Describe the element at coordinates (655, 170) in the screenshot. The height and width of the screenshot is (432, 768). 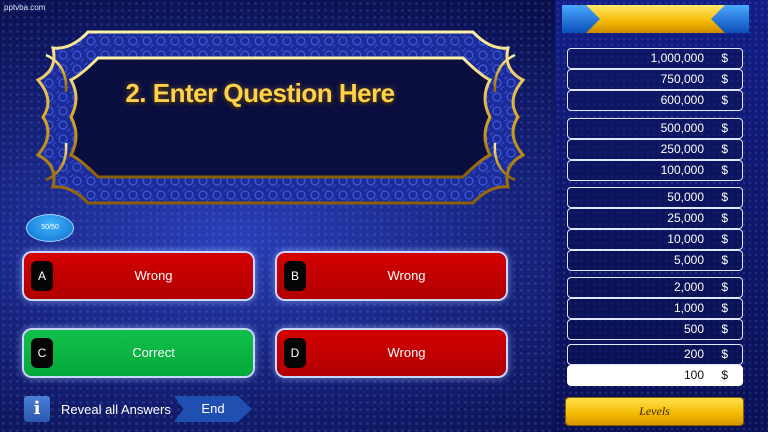
I see `ladder-level: 100,000 $` at that location.